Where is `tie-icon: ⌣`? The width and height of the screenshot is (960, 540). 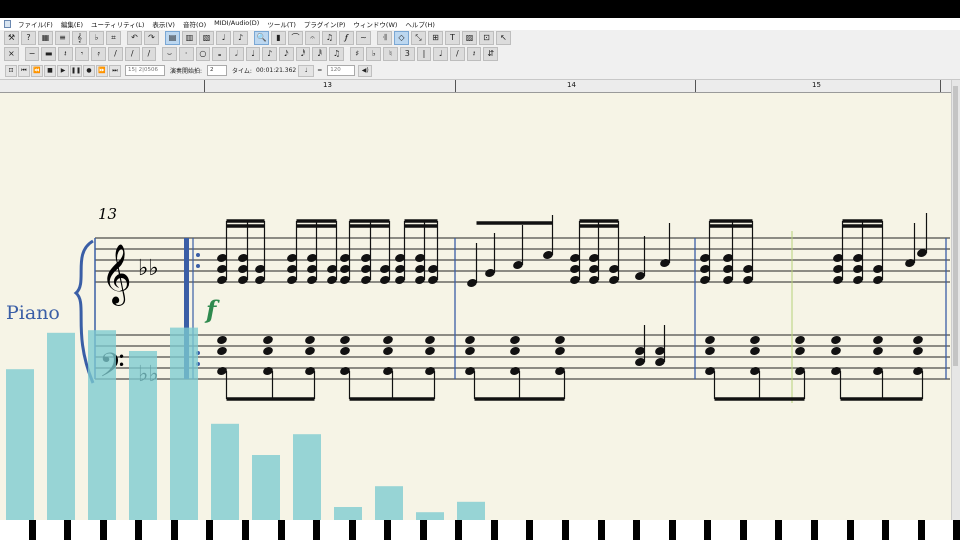 tie-icon: ⌣ is located at coordinates (169, 54).